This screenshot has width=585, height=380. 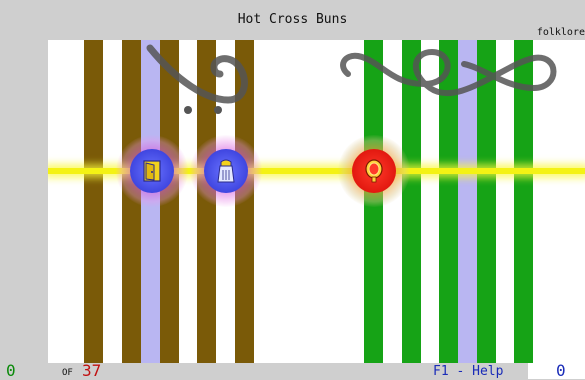 What do you see at coordinates (560, 32) in the screenshot?
I see `genre-label: folklore` at bounding box center [560, 32].